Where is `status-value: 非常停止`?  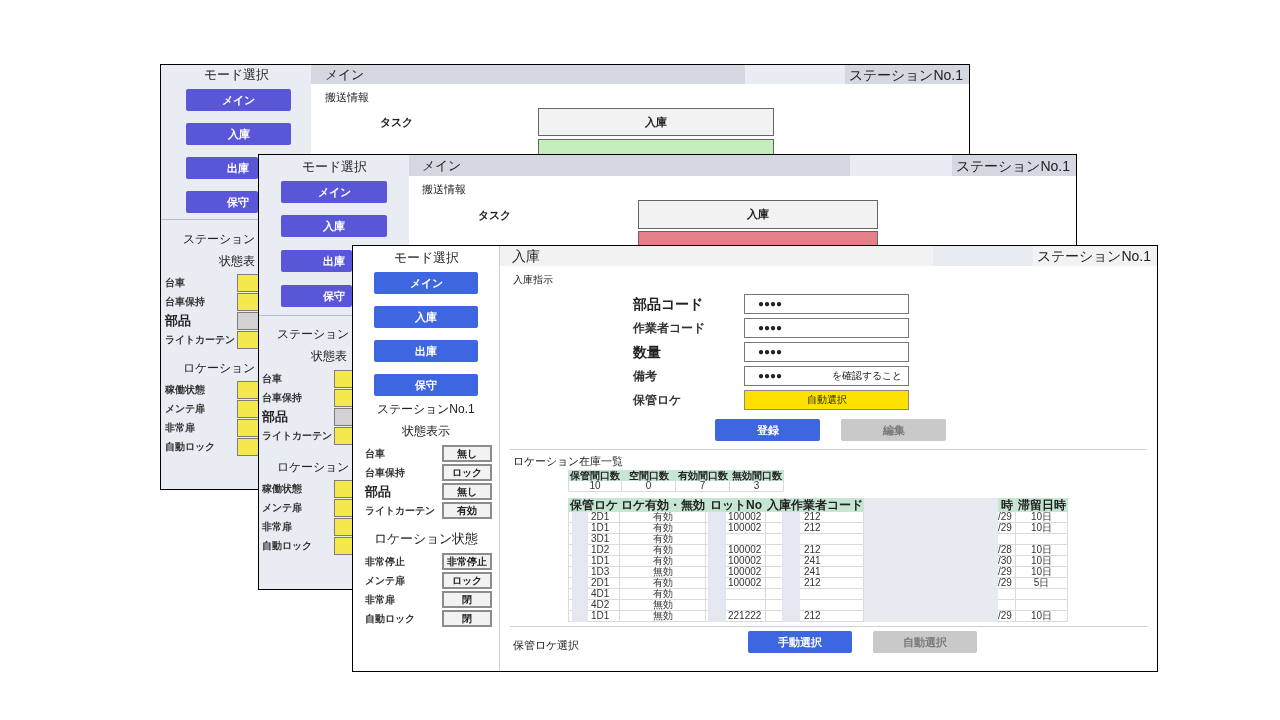 status-value: 非常停止 is located at coordinates (467, 561).